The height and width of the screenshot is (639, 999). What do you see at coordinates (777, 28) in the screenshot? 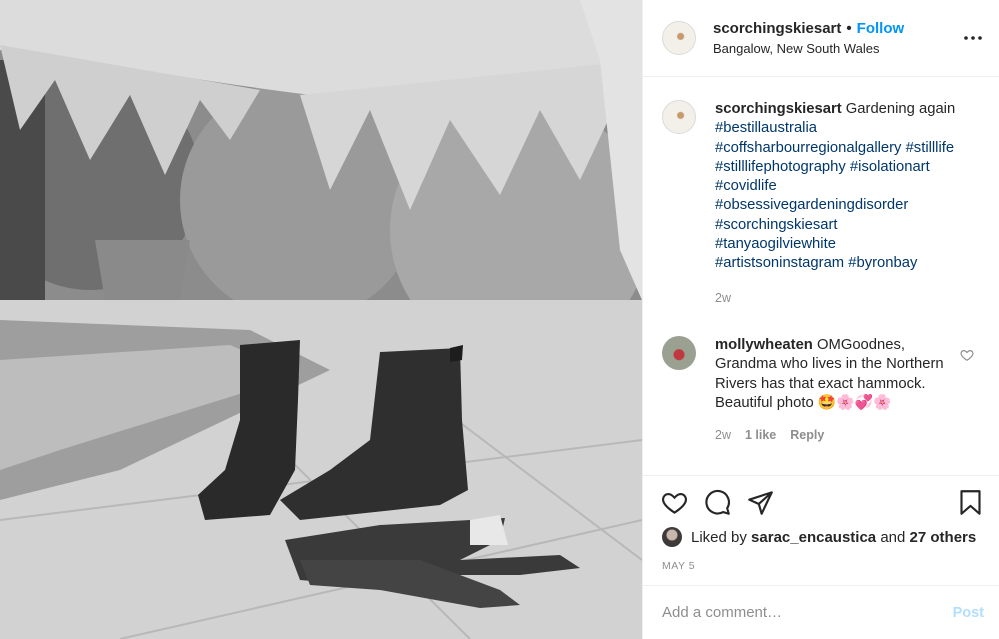
I see `author-username: scorchingskiesart` at bounding box center [777, 28].